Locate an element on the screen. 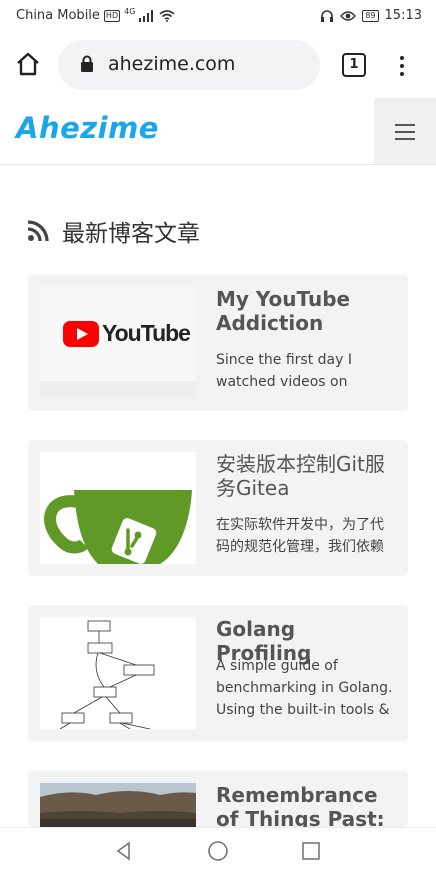  hd-badge: HD is located at coordinates (112, 15).